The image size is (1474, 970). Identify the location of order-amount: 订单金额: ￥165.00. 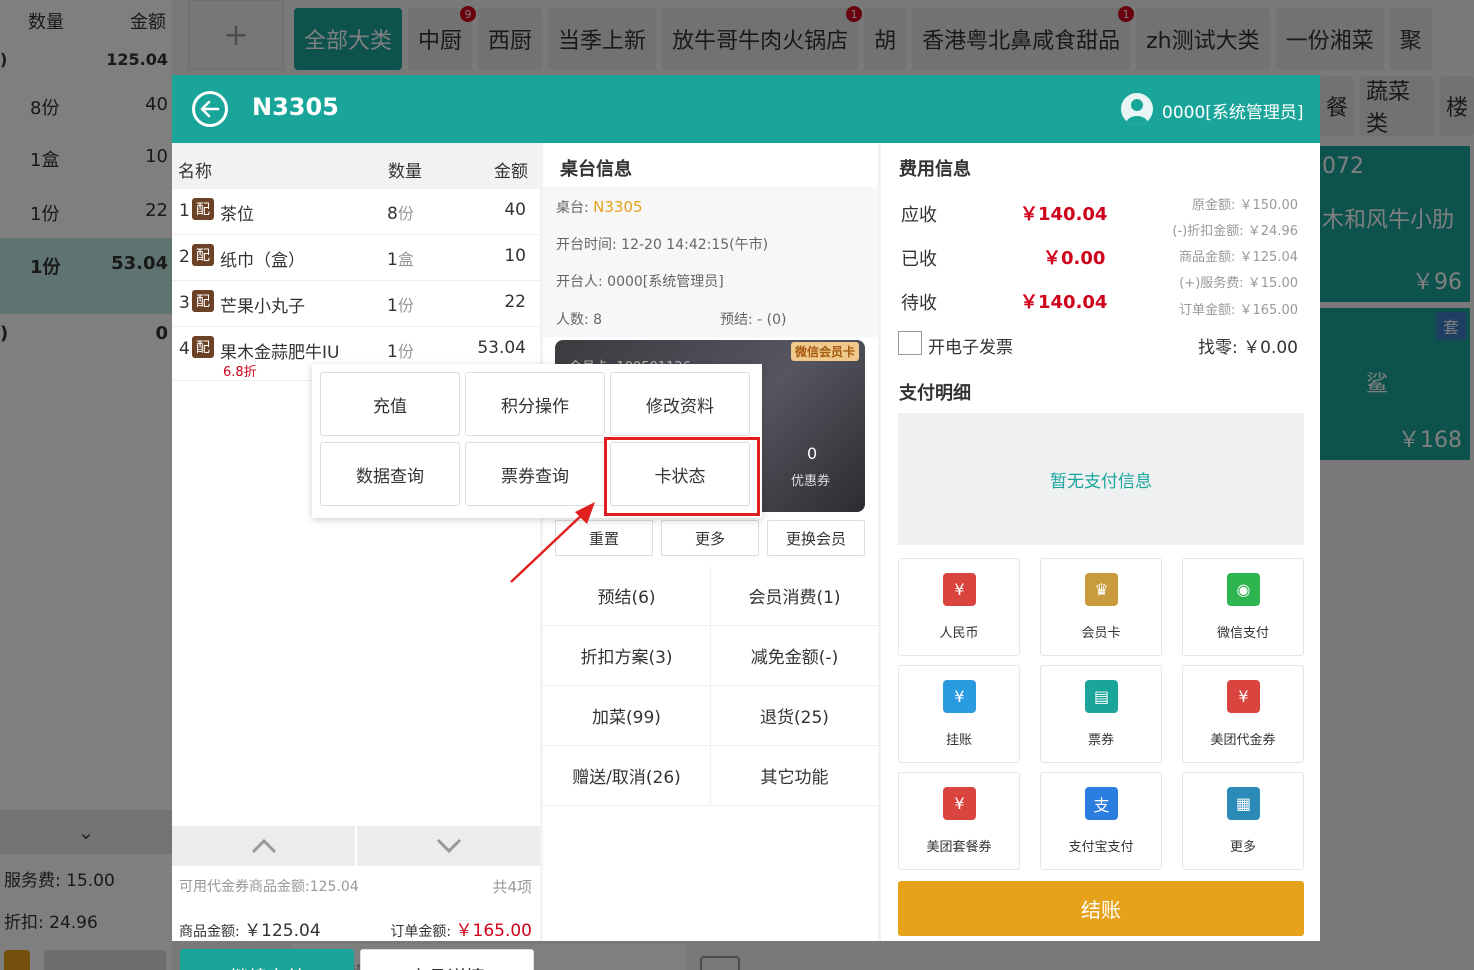
(461, 931).